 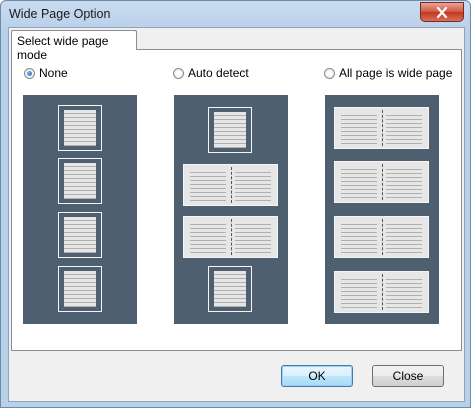 I want to click on title-bar: Wide Page Option, so click(x=235, y=14).